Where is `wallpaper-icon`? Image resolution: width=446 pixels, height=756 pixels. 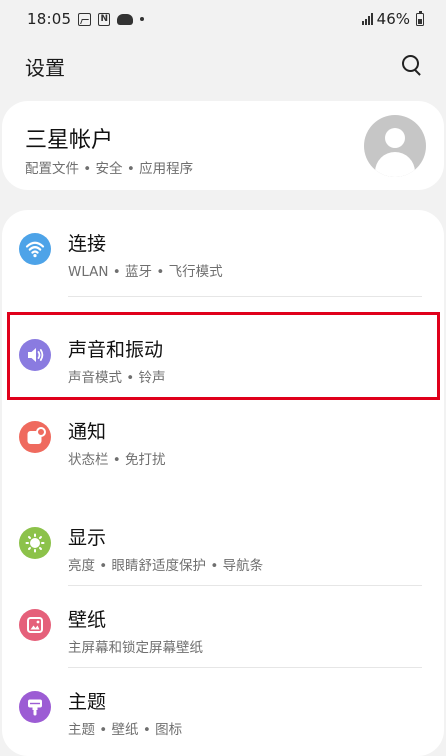 wallpaper-icon is located at coordinates (35, 625).